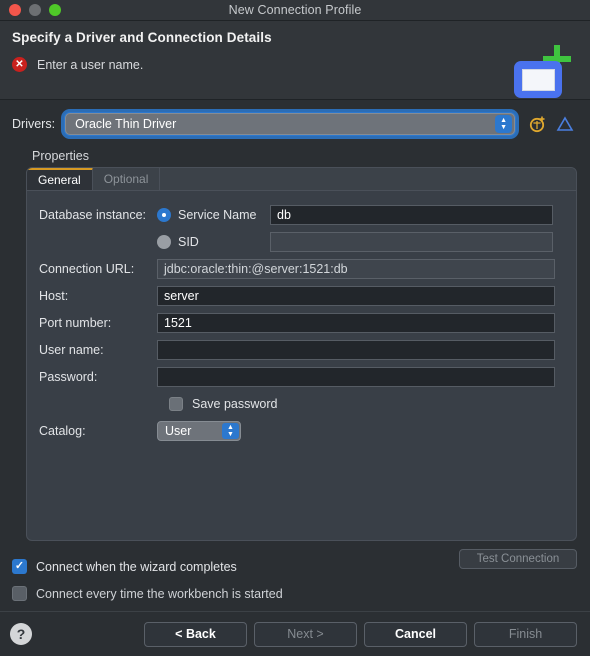 The image size is (590, 656). I want to click on profile-card-icon, so click(538, 79).